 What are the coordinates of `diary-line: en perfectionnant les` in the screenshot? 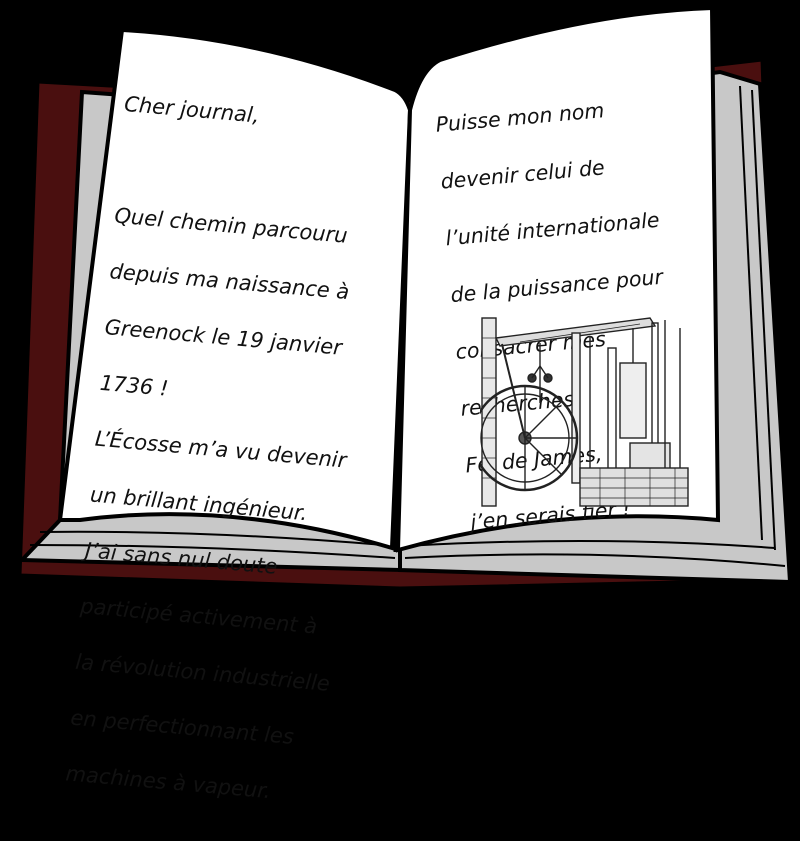 It's located at (182, 727).